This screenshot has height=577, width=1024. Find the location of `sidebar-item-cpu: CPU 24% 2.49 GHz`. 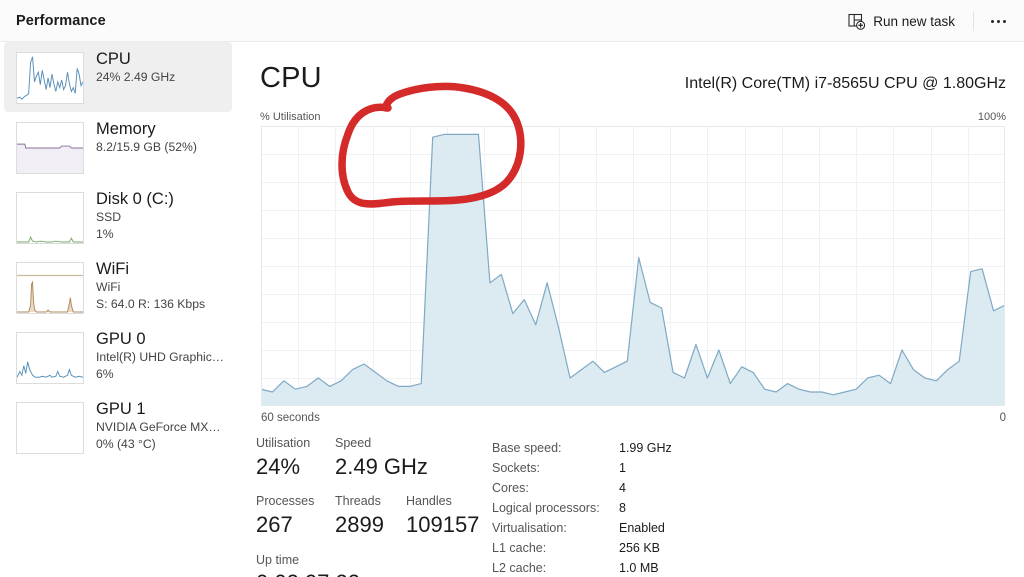

sidebar-item-cpu: CPU 24% 2.49 GHz is located at coordinates (118, 77).